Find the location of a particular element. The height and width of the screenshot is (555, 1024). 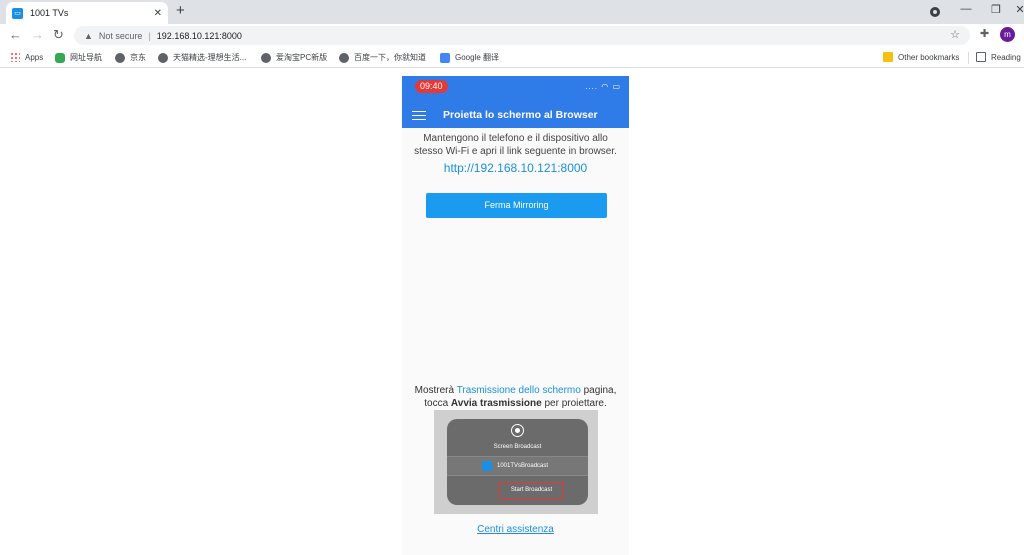

other-bookmarks: Other bookmarks is located at coordinates (921, 57).